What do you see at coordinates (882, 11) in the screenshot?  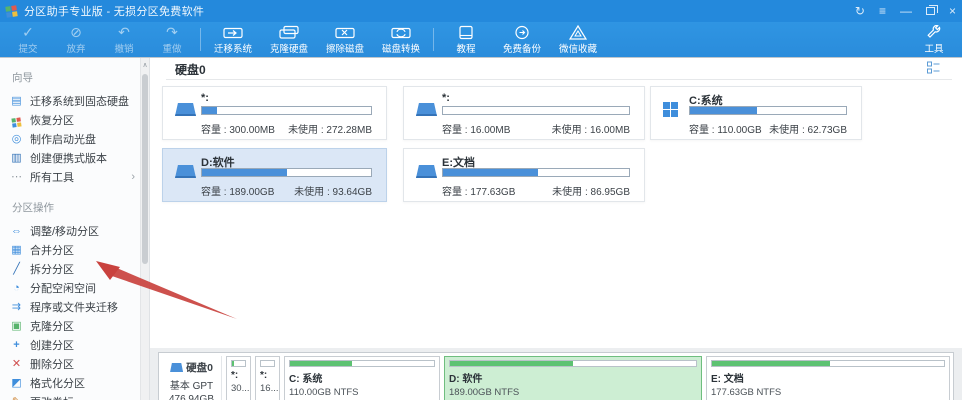 I see `menu-icon: ≡` at bounding box center [882, 11].